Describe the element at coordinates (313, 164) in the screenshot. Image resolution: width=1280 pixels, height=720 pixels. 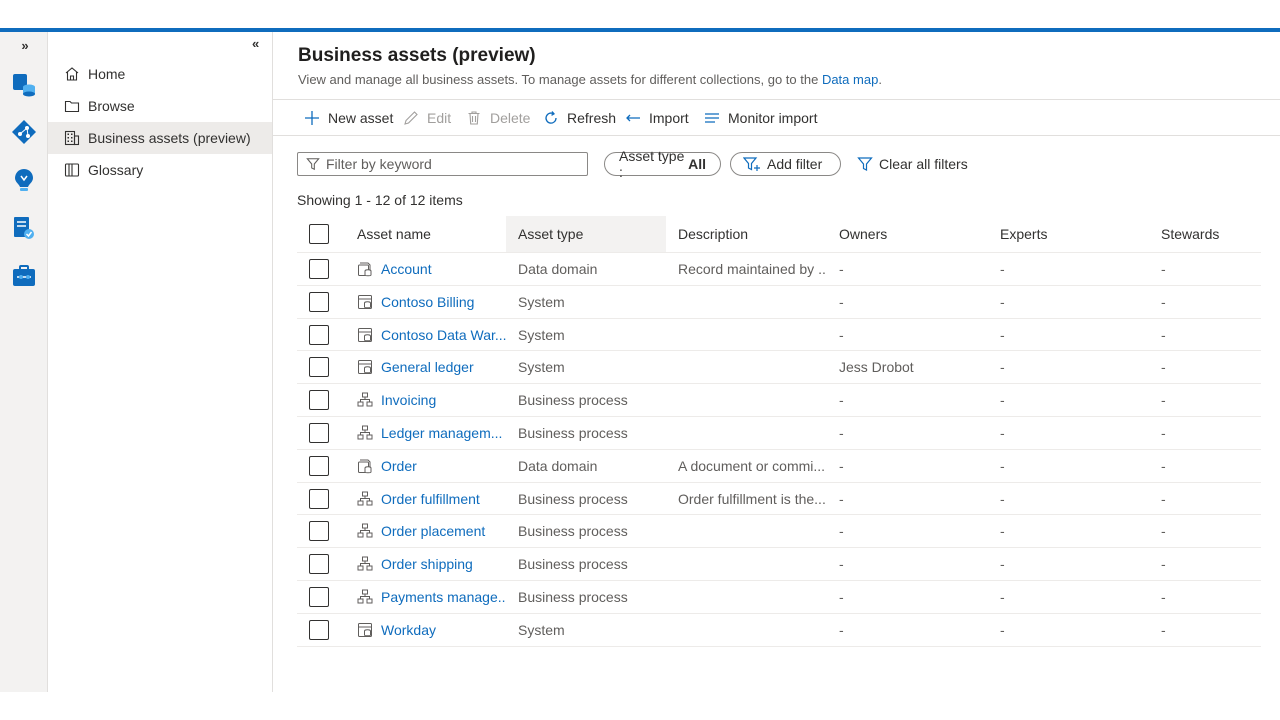
I see `filter-icon` at that location.